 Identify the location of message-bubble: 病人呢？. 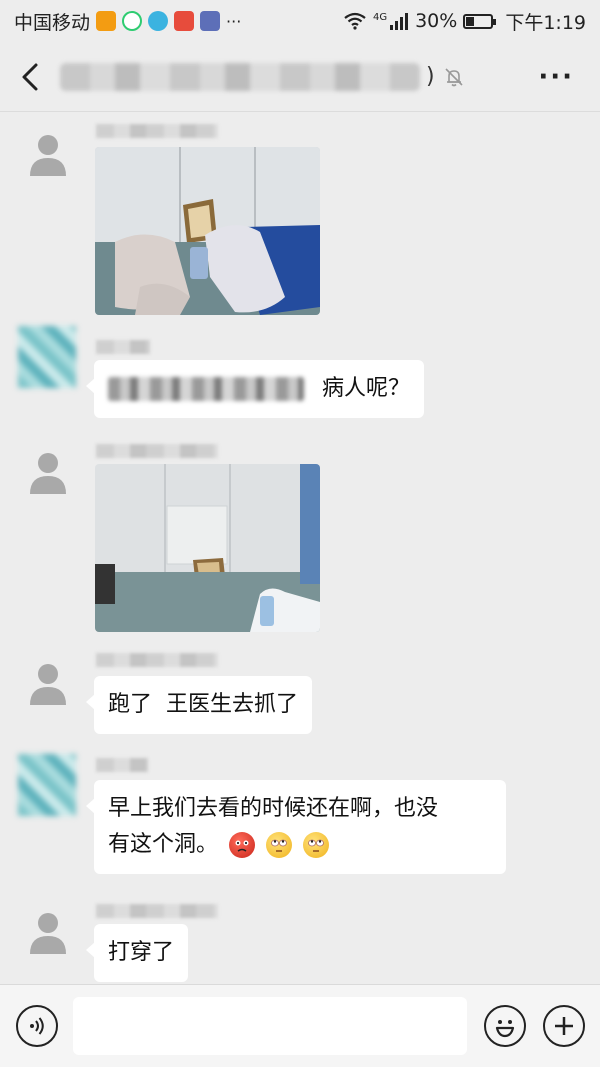
(255, 389).